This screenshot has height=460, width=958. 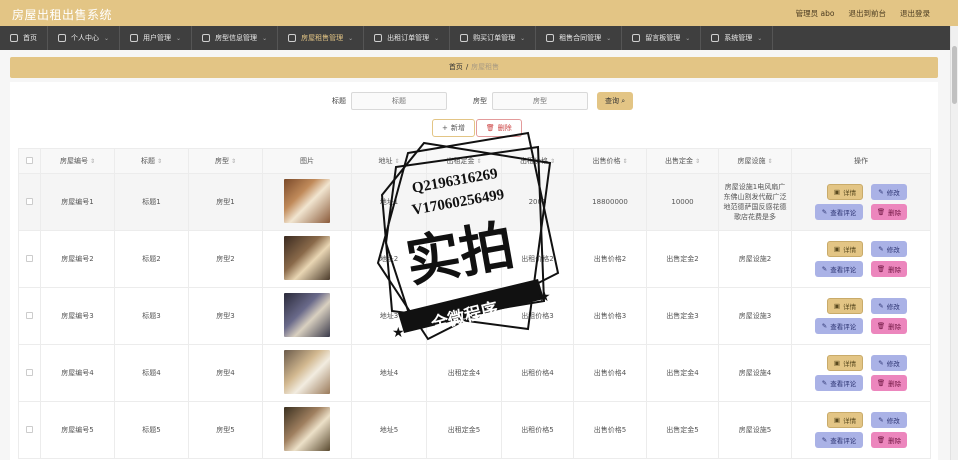 What do you see at coordinates (77, 161) in the screenshot?
I see `header-house-no: 房屋编号 ⇕` at bounding box center [77, 161].